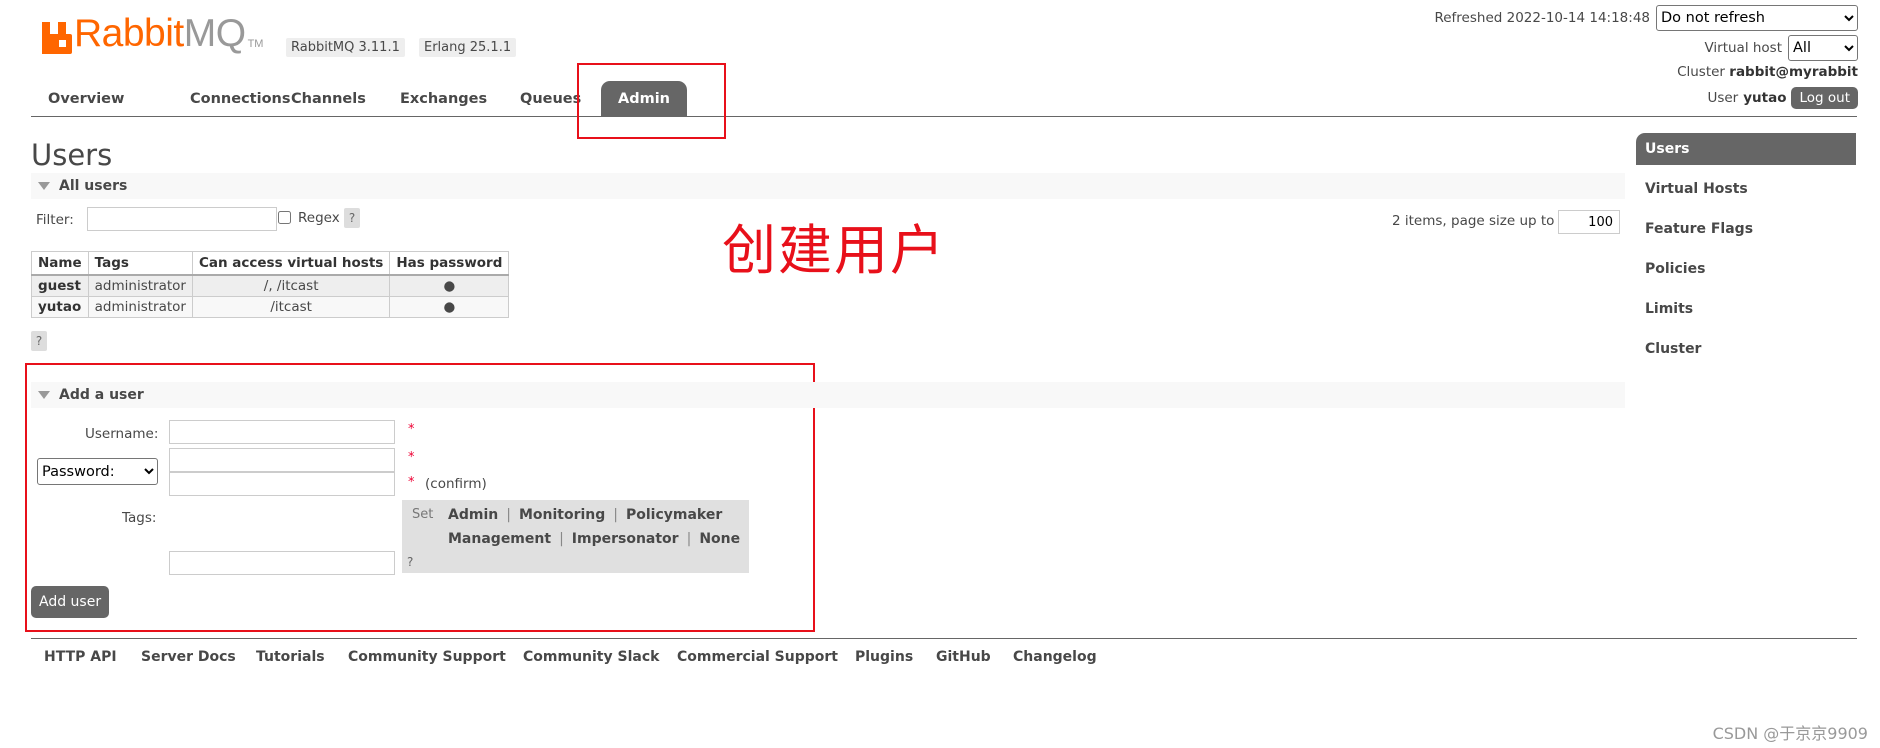 This screenshot has width=1880, height=748. Describe the element at coordinates (1757, 18) in the screenshot. I see `refresh-interval-select: Do not refresh` at that location.